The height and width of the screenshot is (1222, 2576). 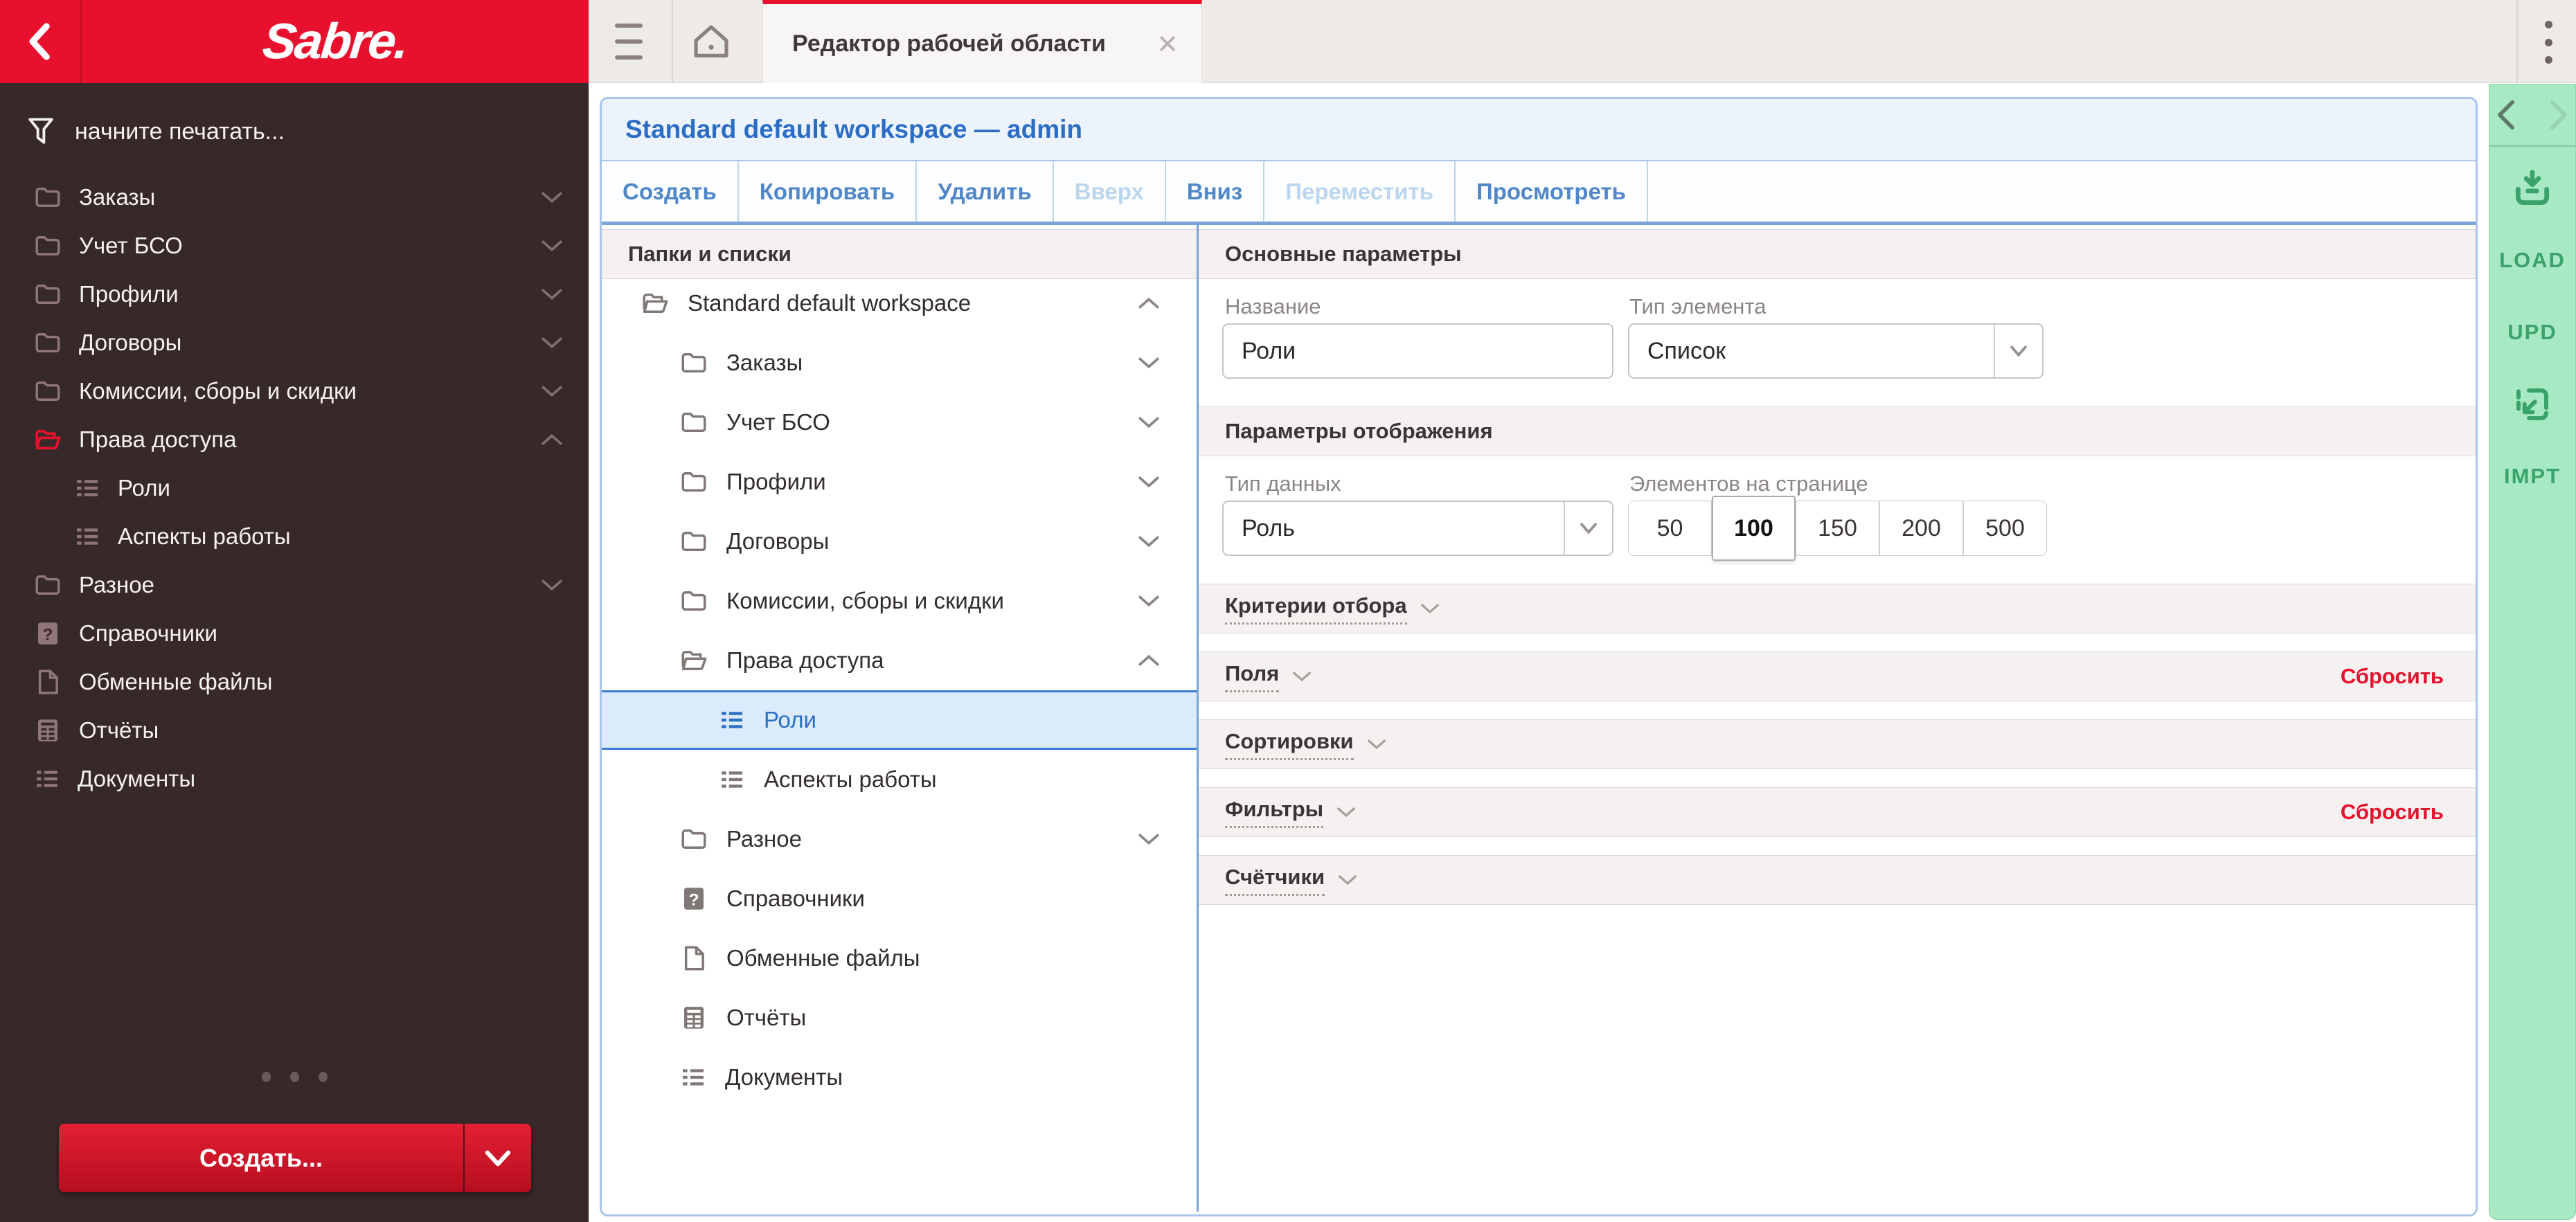 What do you see at coordinates (899, 898) in the screenshot?
I see `tree-item-spravochniki: ? Справочники` at bounding box center [899, 898].